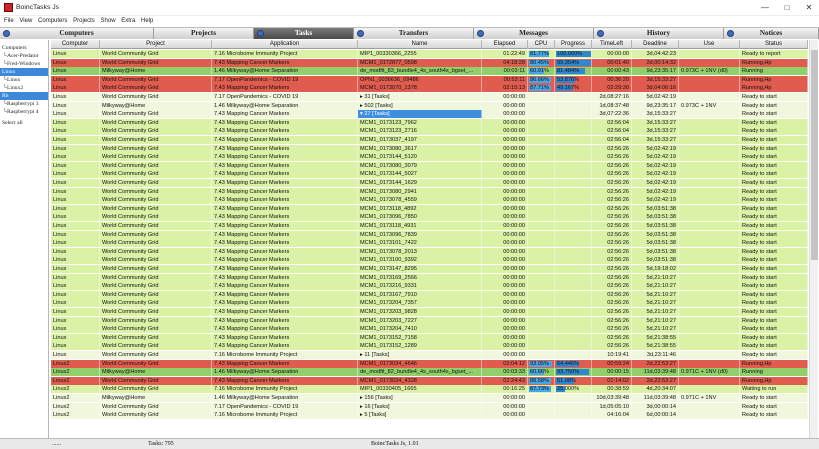 The height and width of the screenshot is (449, 819). Describe the element at coordinates (541, 389) in the screenshot. I see `cell-cpu: 87.73%` at that location.